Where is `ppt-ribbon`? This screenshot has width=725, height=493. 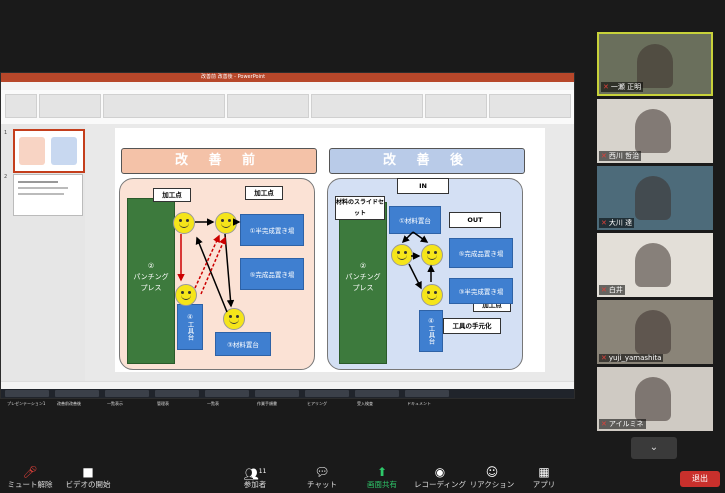
ppt-ribbon is located at coordinates (287, 107).